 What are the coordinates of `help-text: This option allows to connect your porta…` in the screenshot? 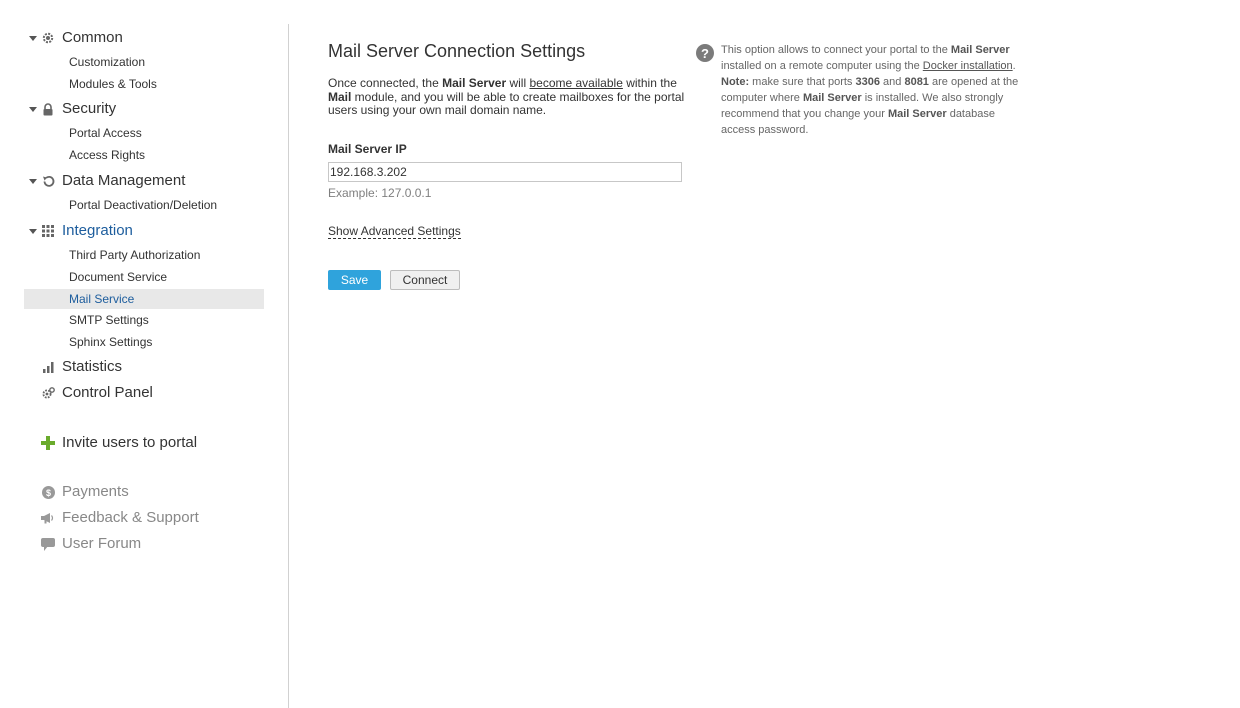 It's located at (873, 90).